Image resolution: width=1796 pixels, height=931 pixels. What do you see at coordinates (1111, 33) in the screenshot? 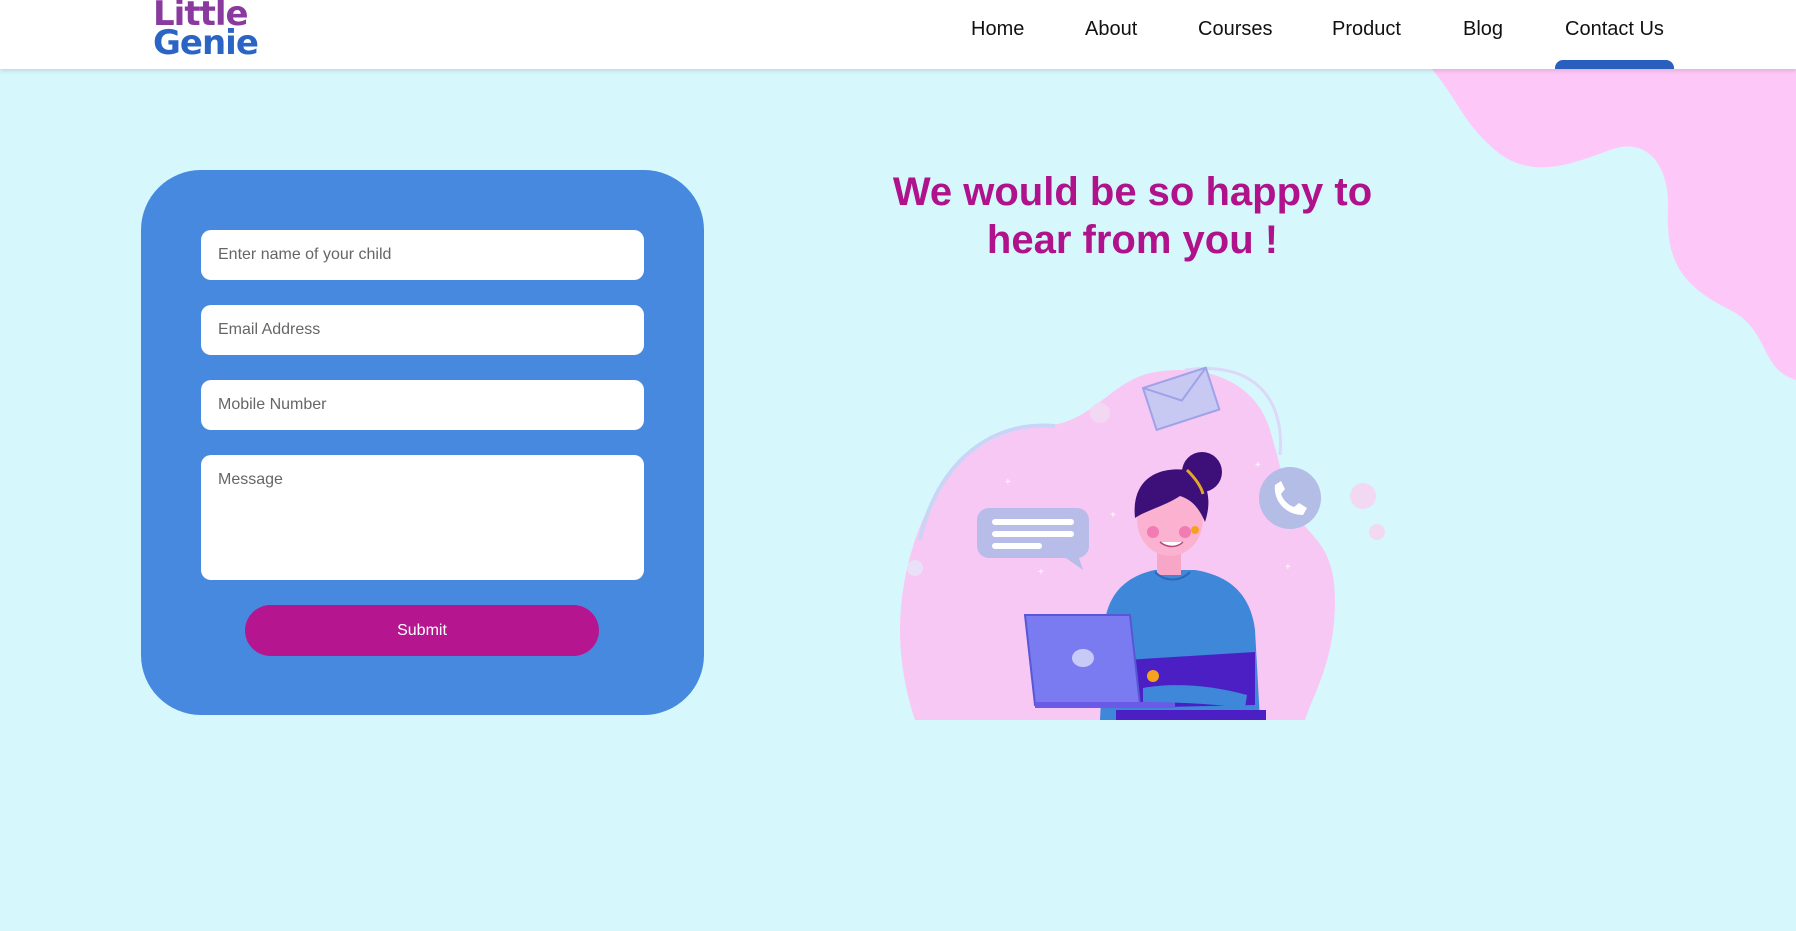
I see `nav-link-about: About` at bounding box center [1111, 33].